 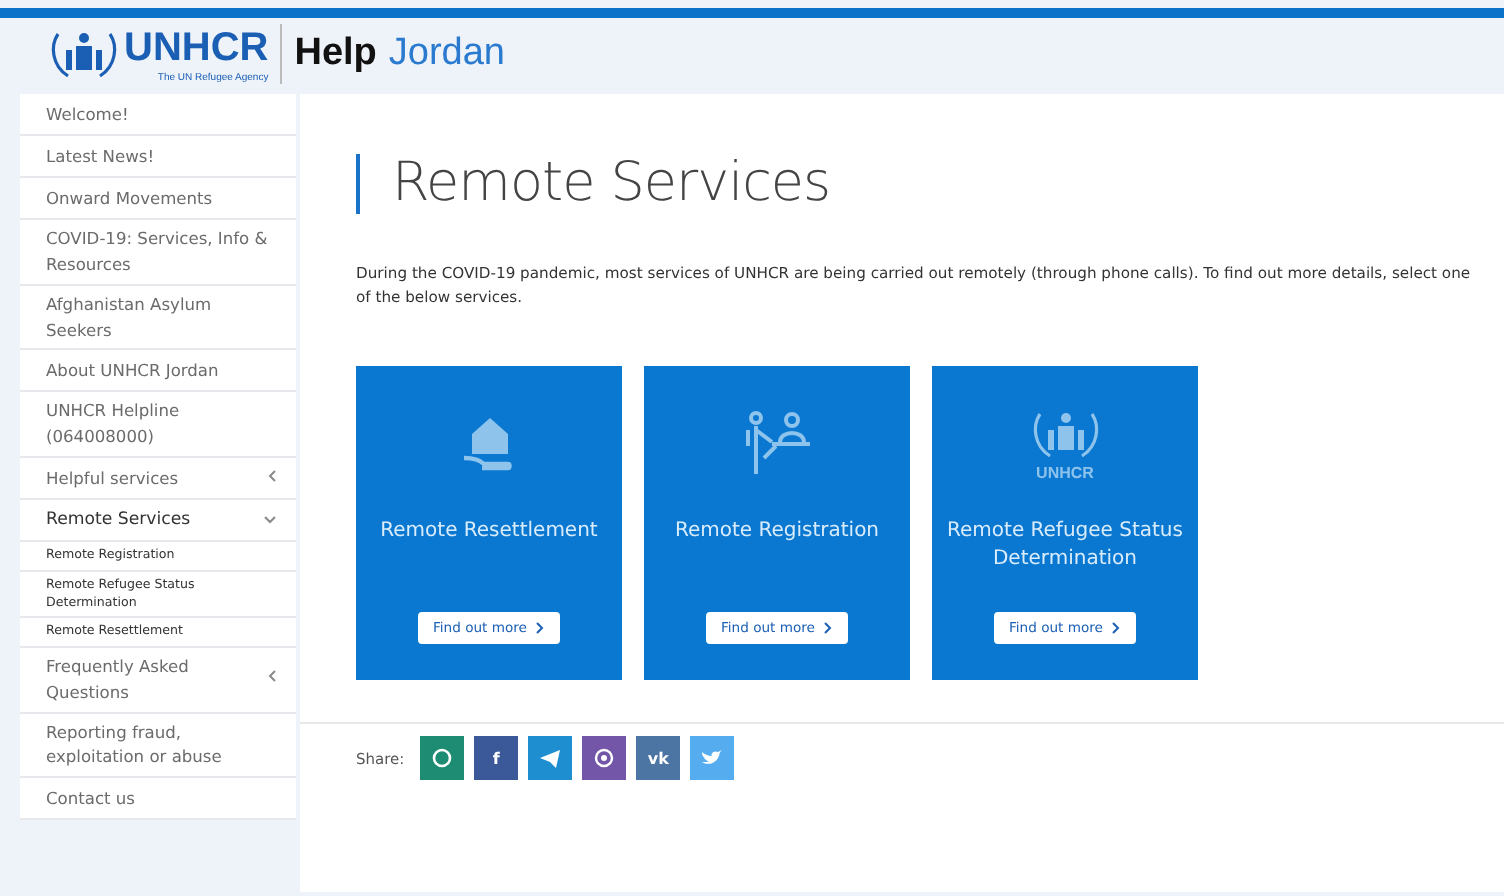 I want to click on card-title: Remote Resettlement, so click(x=489, y=532).